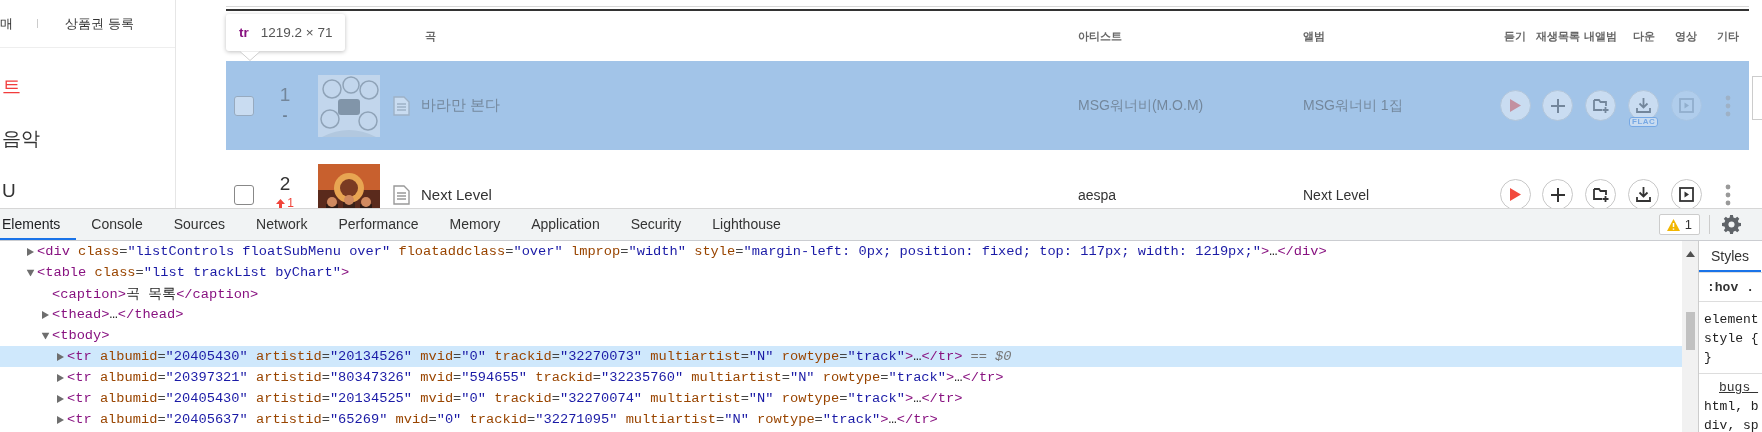  I want to click on settings-icon, so click(1731, 224).